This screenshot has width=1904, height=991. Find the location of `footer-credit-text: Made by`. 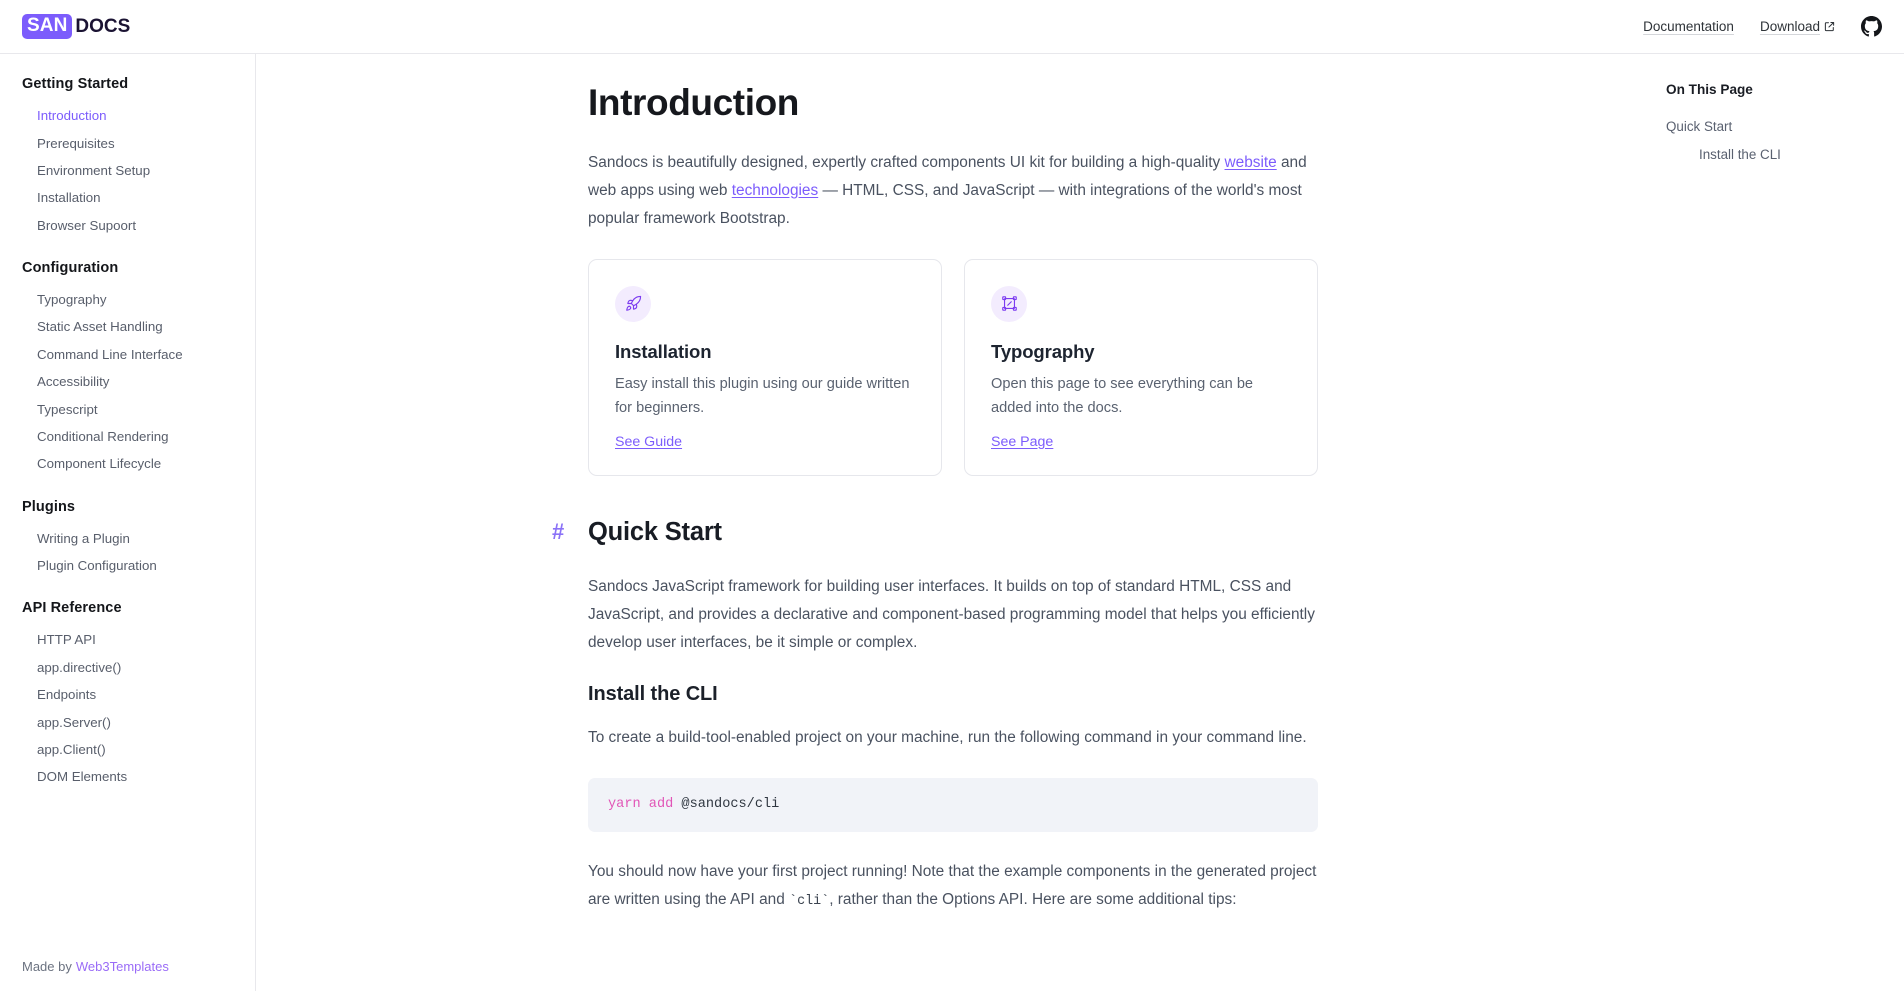

footer-credit-text: Made by is located at coordinates (47, 966).